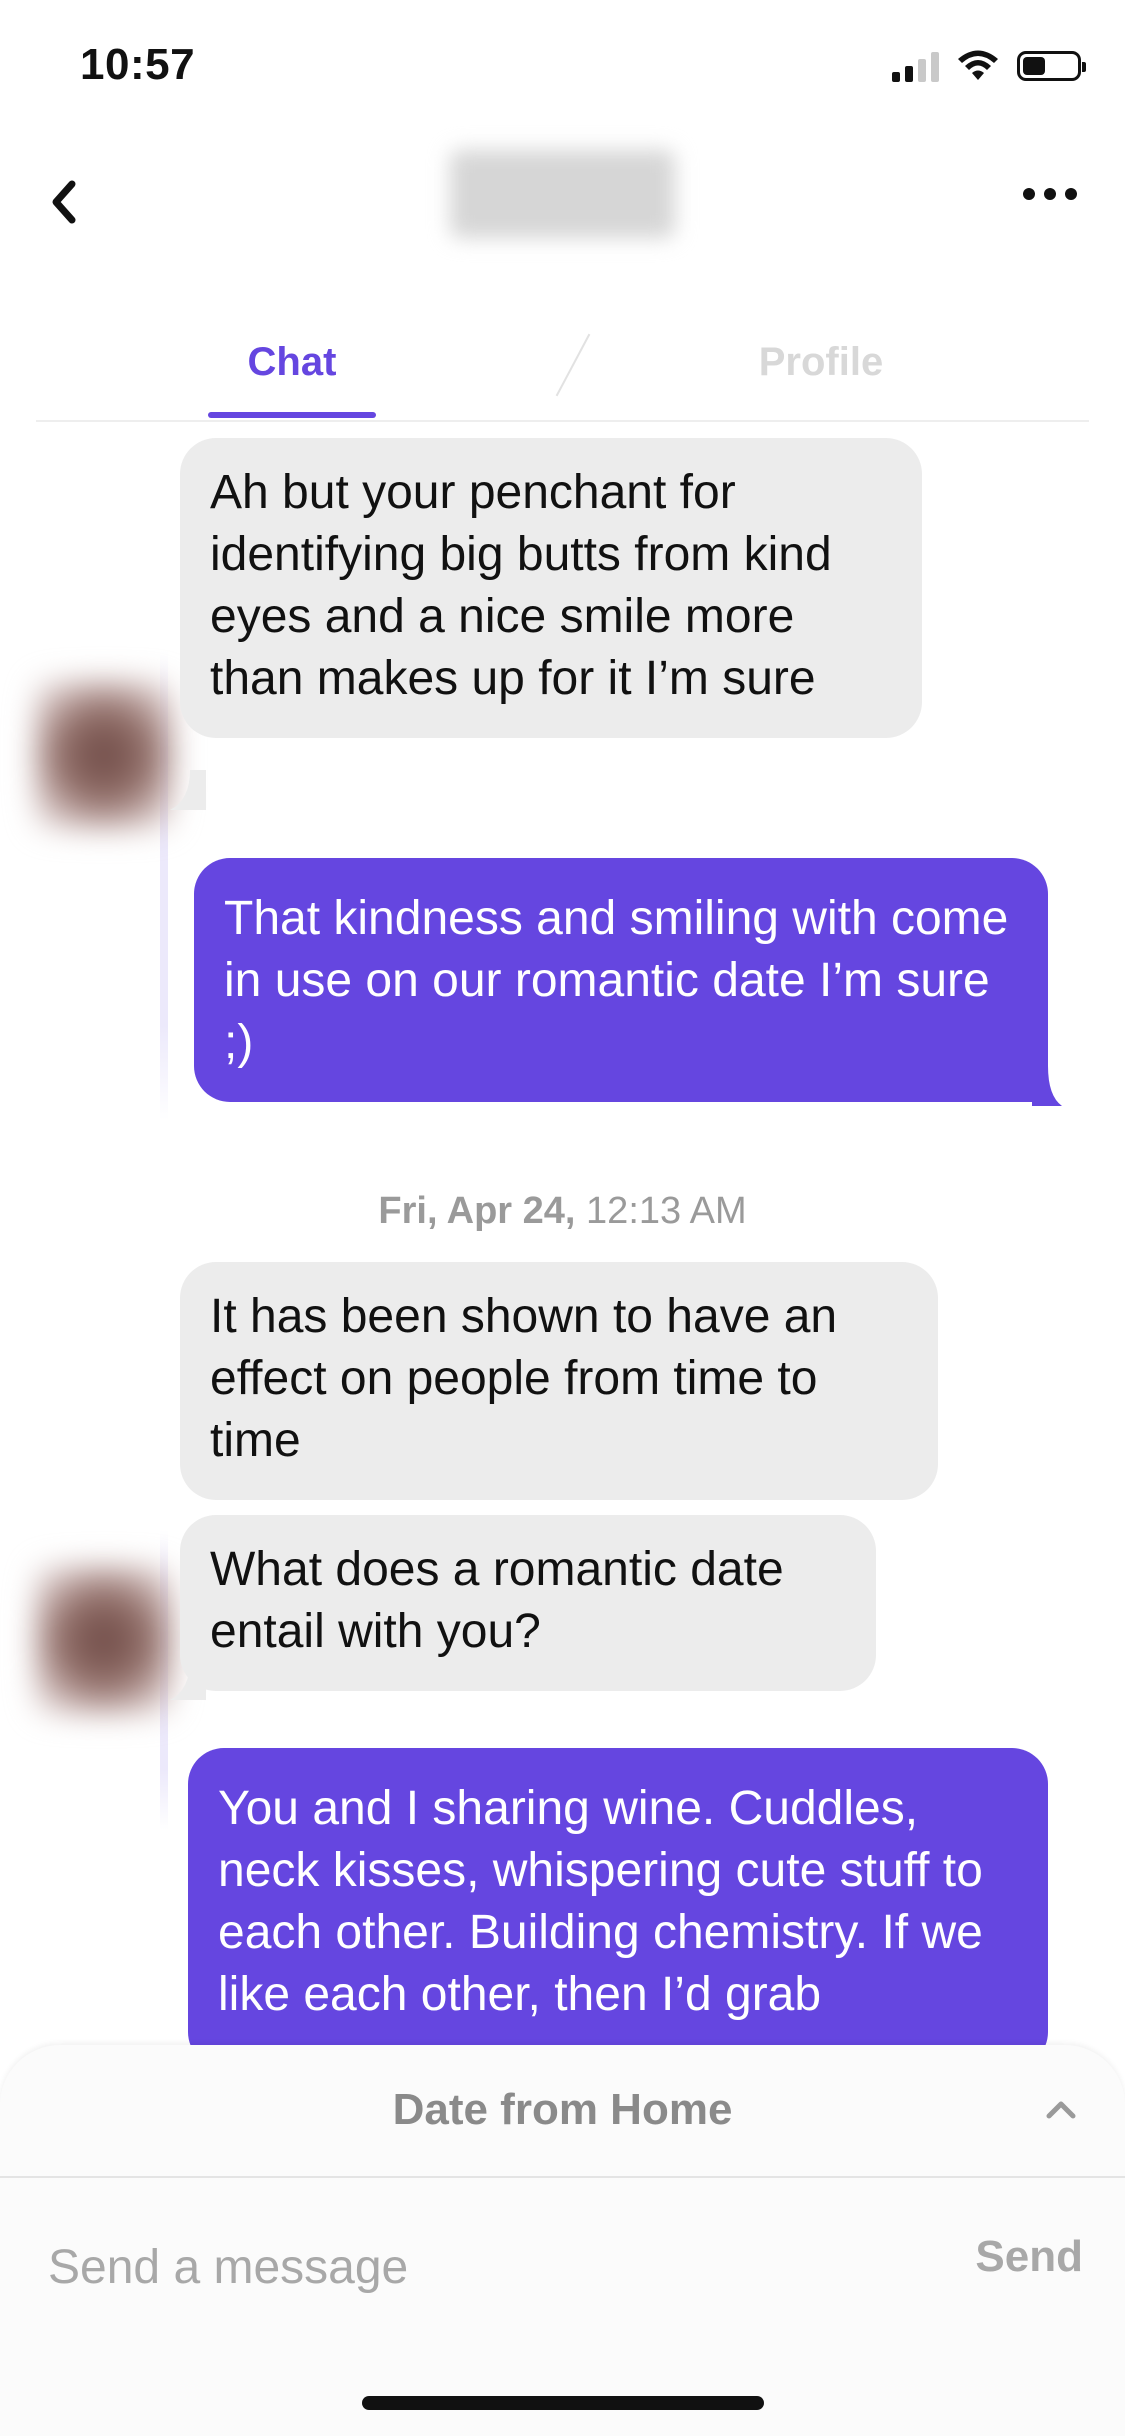 The width and height of the screenshot is (1125, 2436). What do you see at coordinates (292, 362) in the screenshot?
I see `tab-chat: Chat` at bounding box center [292, 362].